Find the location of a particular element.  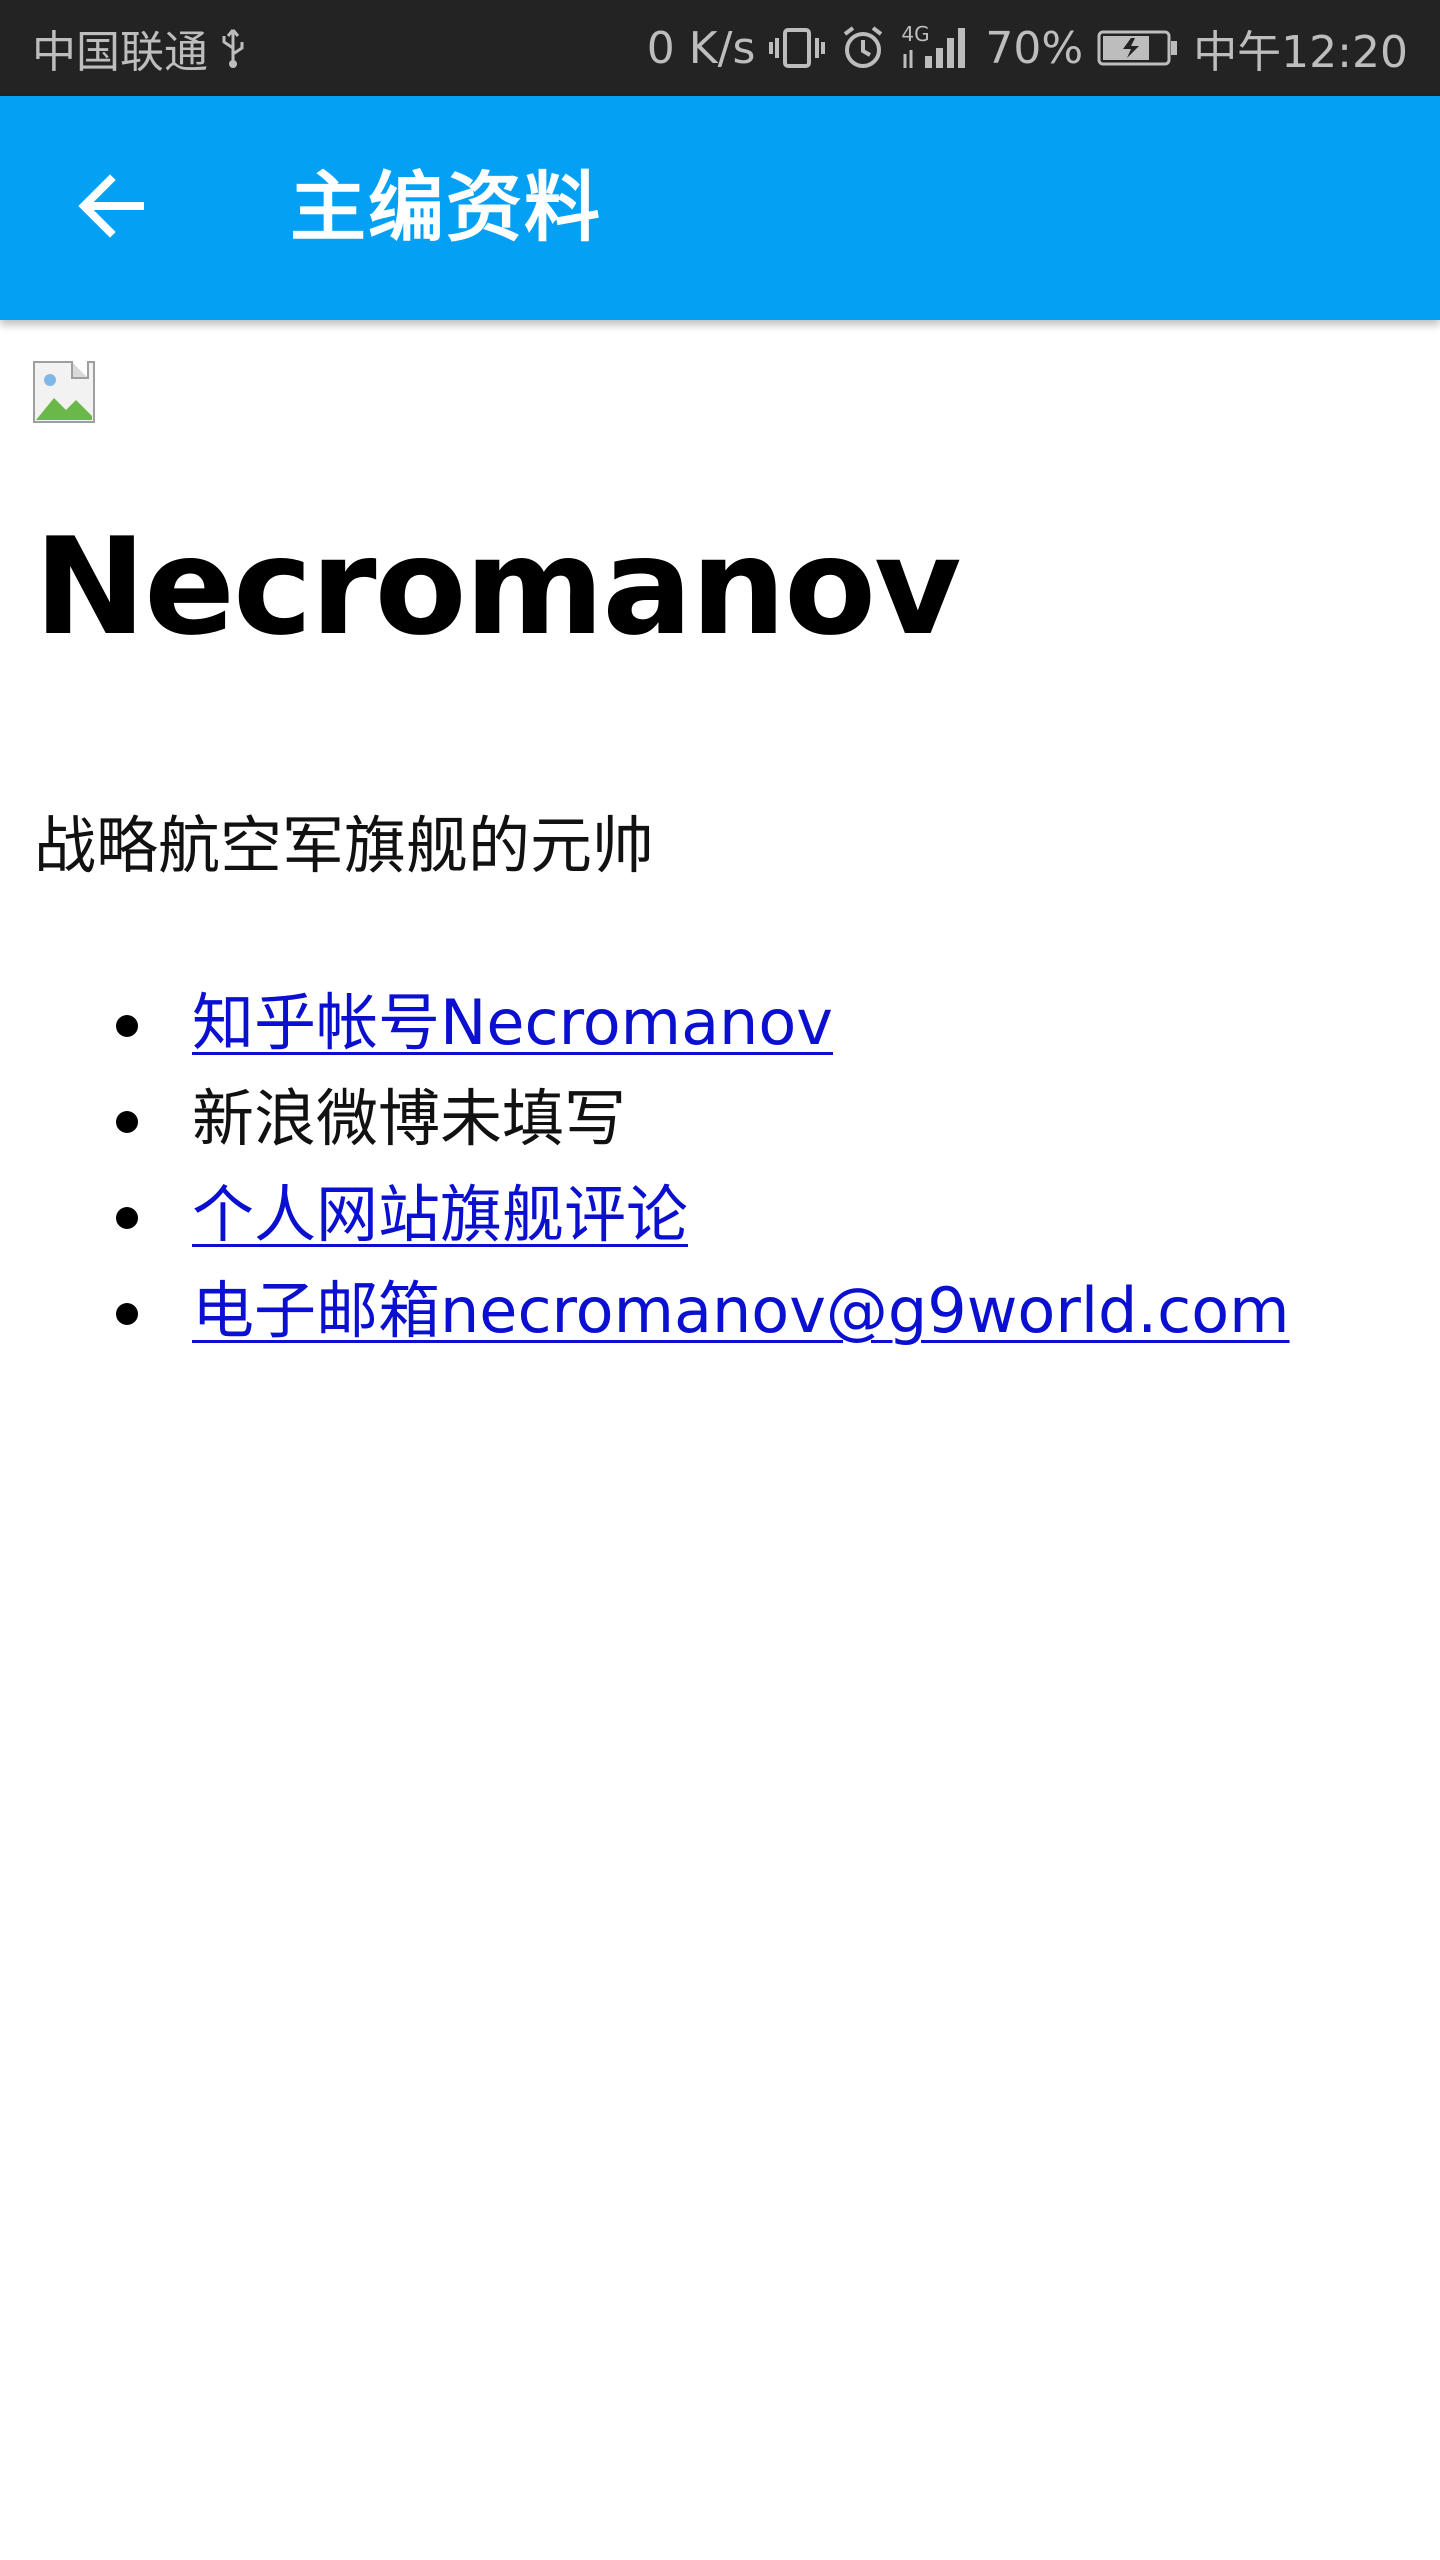

list-item-zhihu: 知乎帐号Necromanov is located at coordinates (645, 1023).